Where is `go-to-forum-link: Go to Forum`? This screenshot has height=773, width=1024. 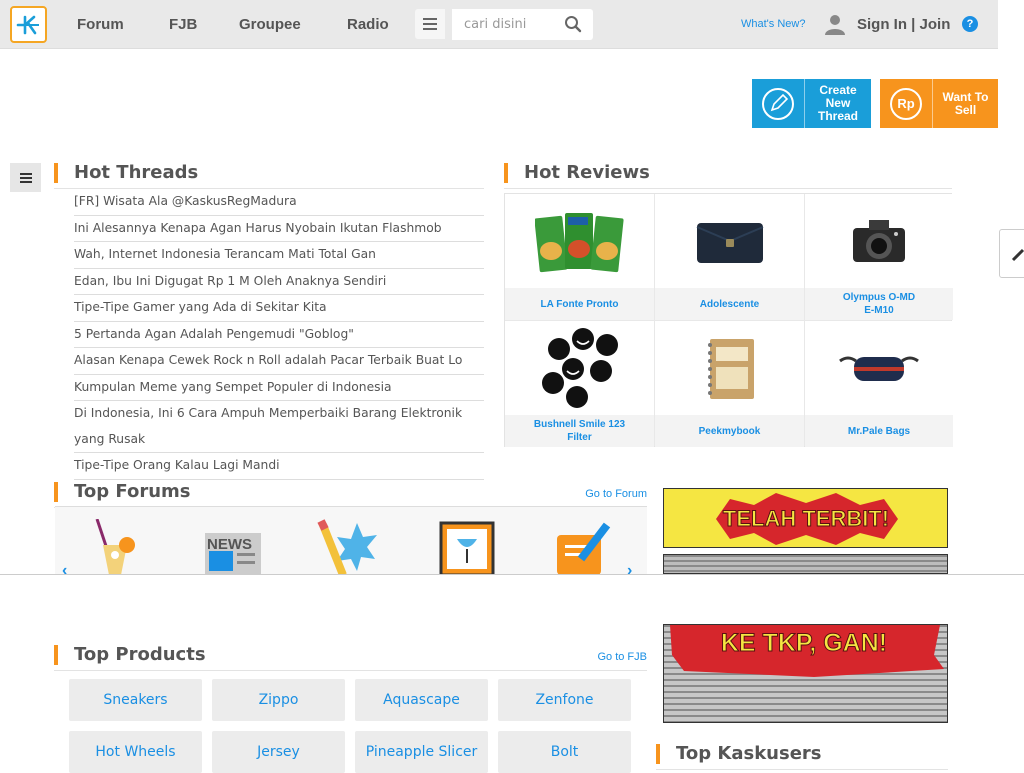
go-to-forum-link: Go to Forum is located at coordinates (616, 494).